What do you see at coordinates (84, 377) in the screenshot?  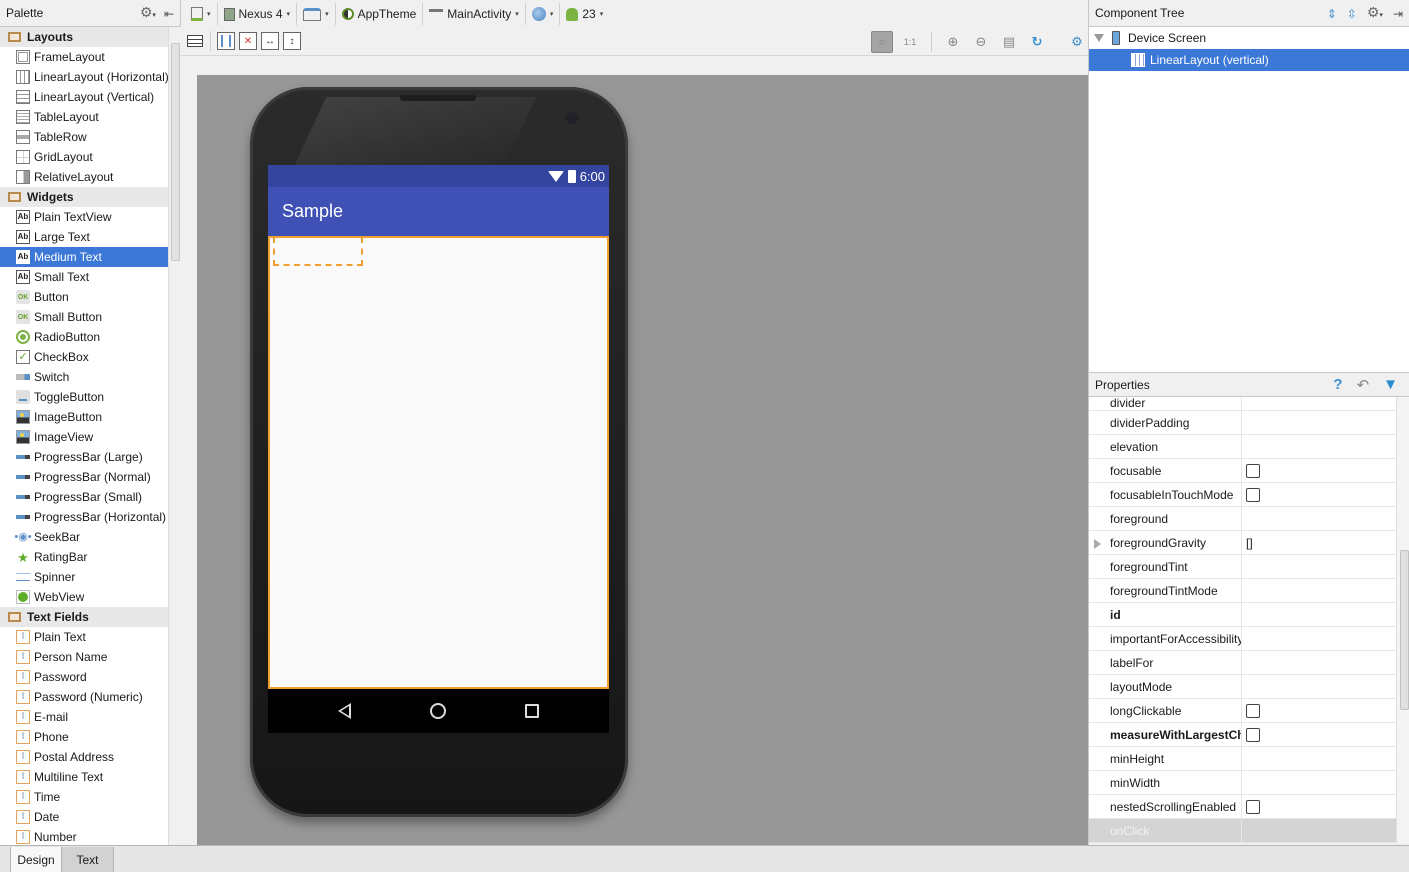 I see `palette-item-switch: Switch` at bounding box center [84, 377].